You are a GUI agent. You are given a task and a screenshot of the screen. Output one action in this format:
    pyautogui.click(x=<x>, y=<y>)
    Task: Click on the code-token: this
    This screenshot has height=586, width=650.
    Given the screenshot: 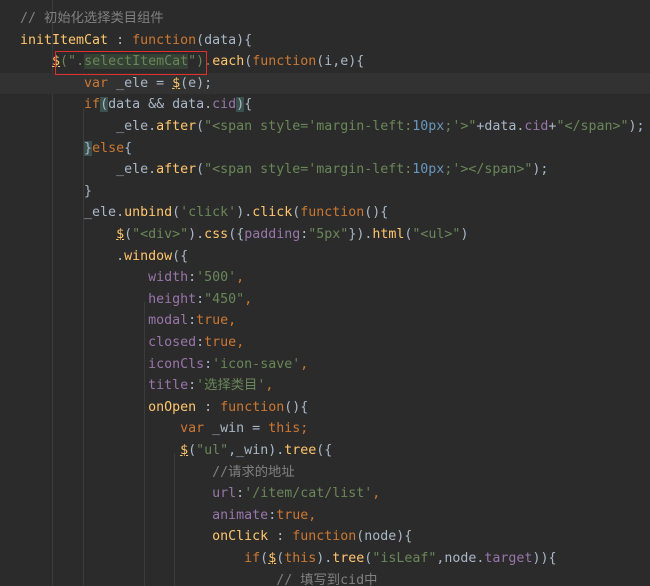 What is the action you would take?
    pyautogui.click(x=284, y=429)
    